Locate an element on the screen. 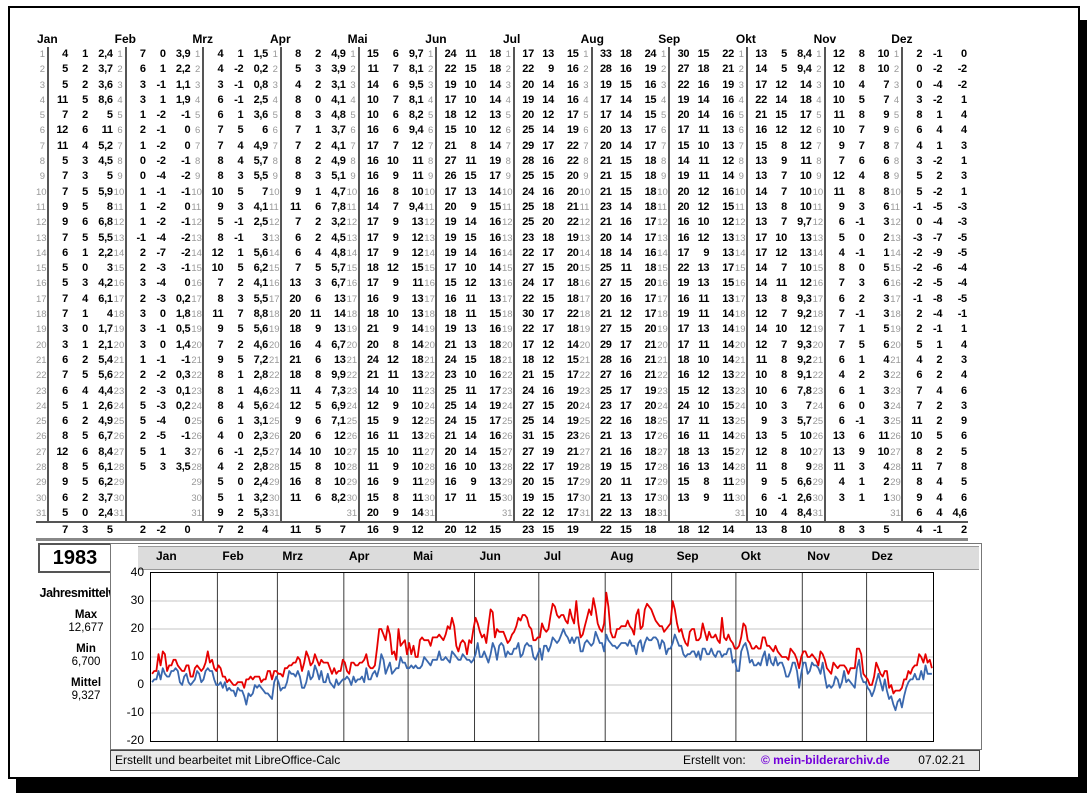 The width and height of the screenshot is (1087, 795). max-cell: 3 is located at coordinates (836, 498).